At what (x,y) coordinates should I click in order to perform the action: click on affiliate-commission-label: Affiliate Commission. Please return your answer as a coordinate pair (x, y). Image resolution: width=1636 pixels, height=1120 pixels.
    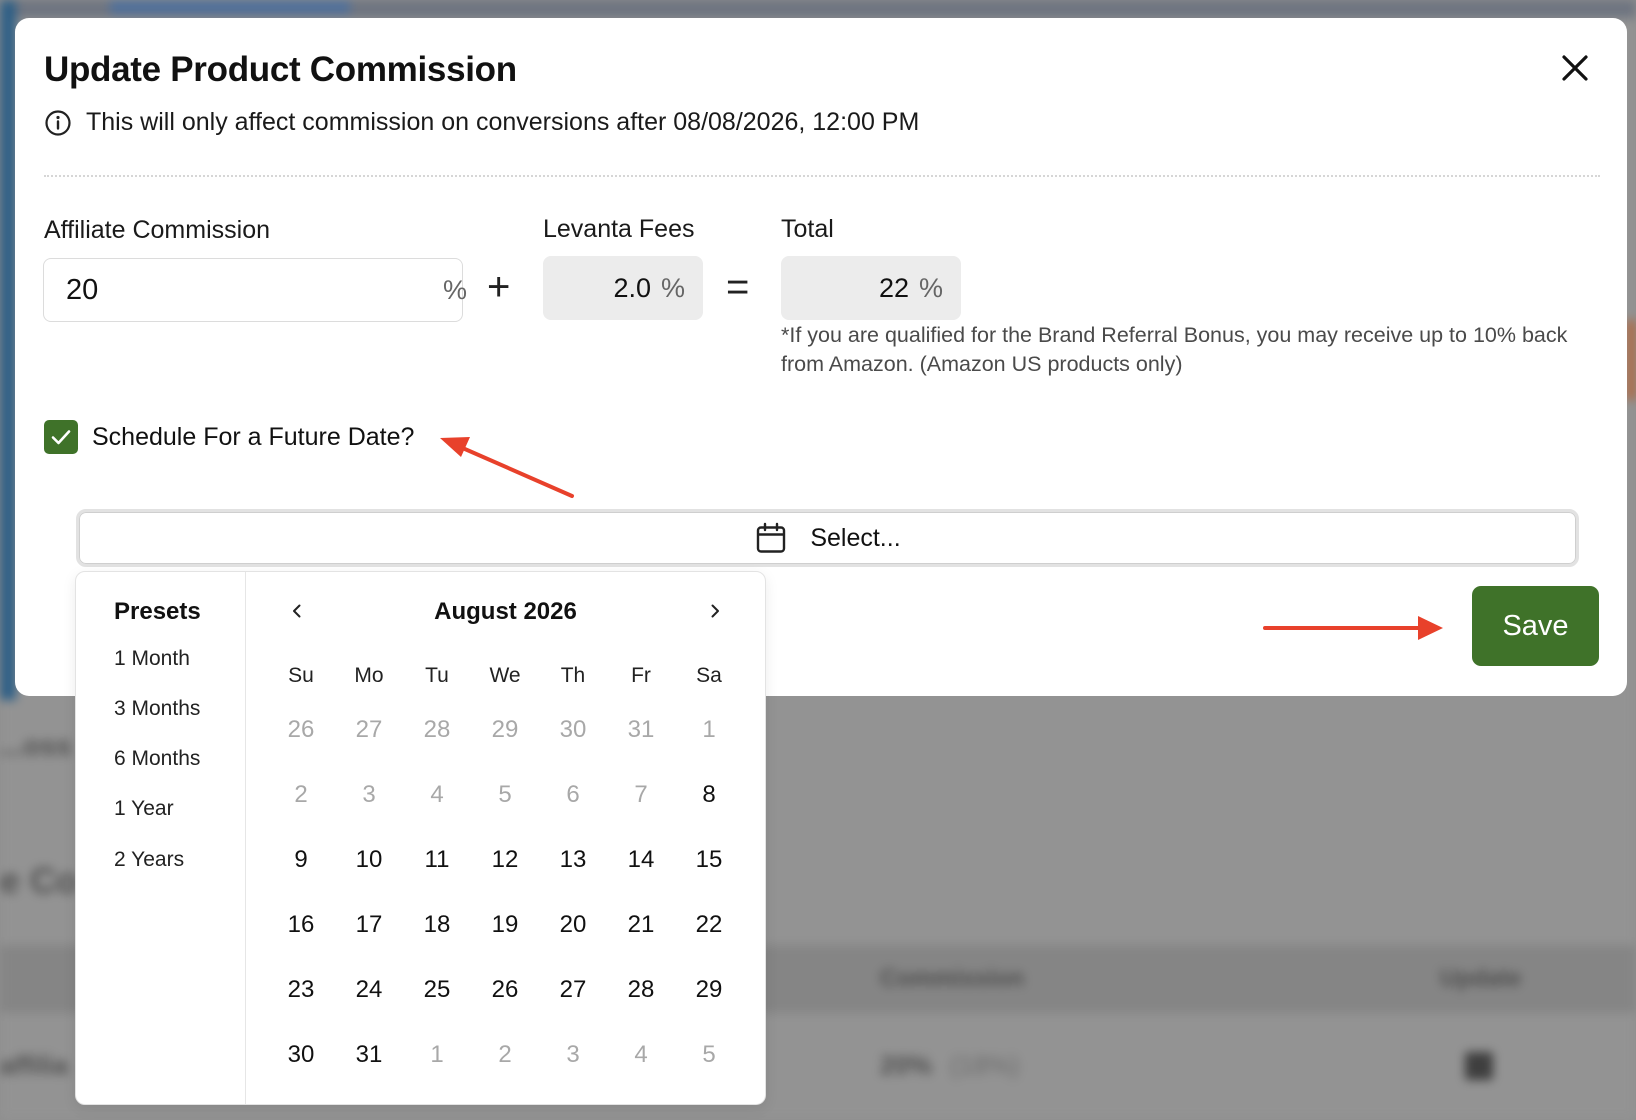
    Looking at the image, I should click on (157, 230).